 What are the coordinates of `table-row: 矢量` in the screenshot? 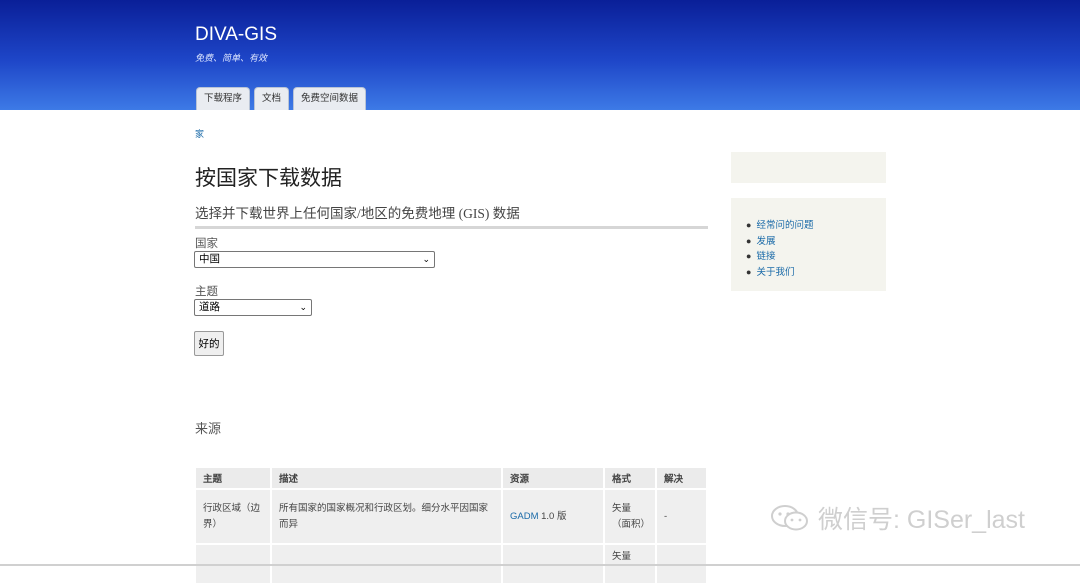 It's located at (452, 563).